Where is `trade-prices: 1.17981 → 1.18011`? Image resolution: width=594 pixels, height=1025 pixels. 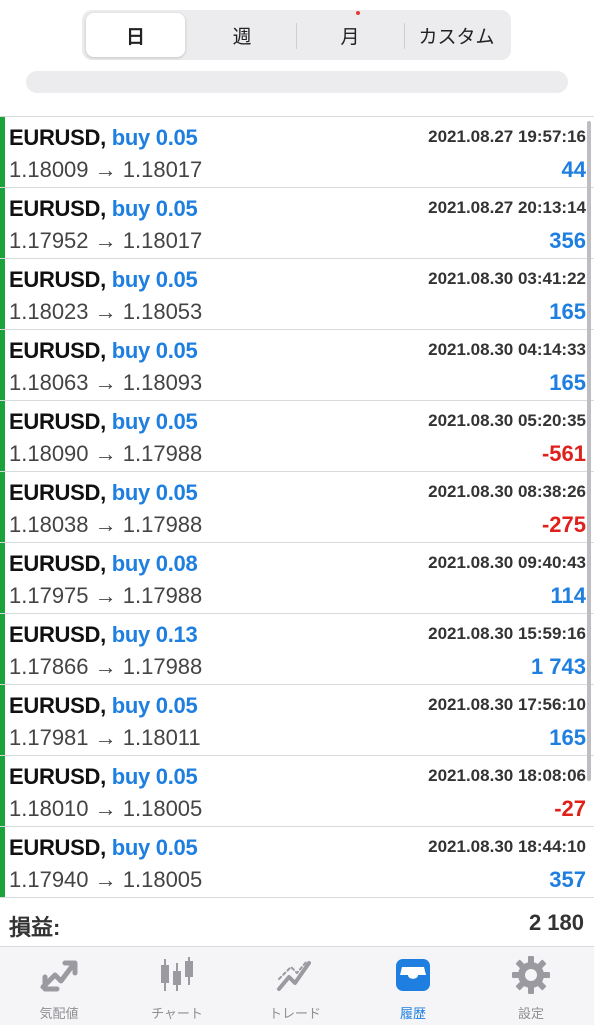
trade-prices: 1.17981 → 1.18011 is located at coordinates (105, 737).